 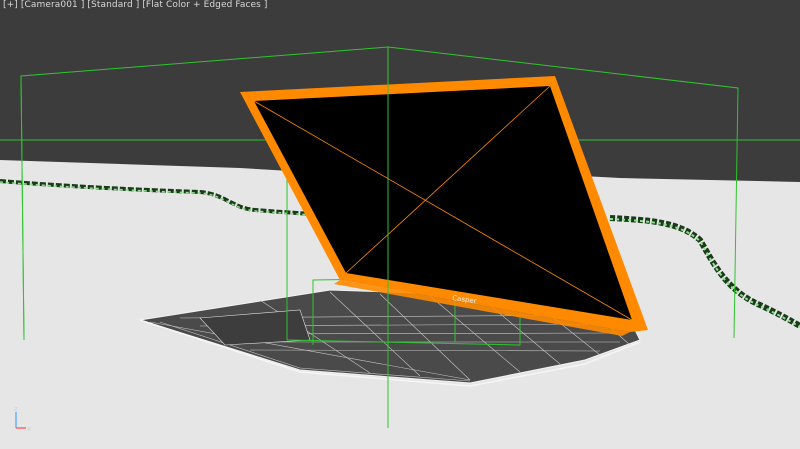 I want to click on viewport-general-menu: [+], so click(x=10, y=5).